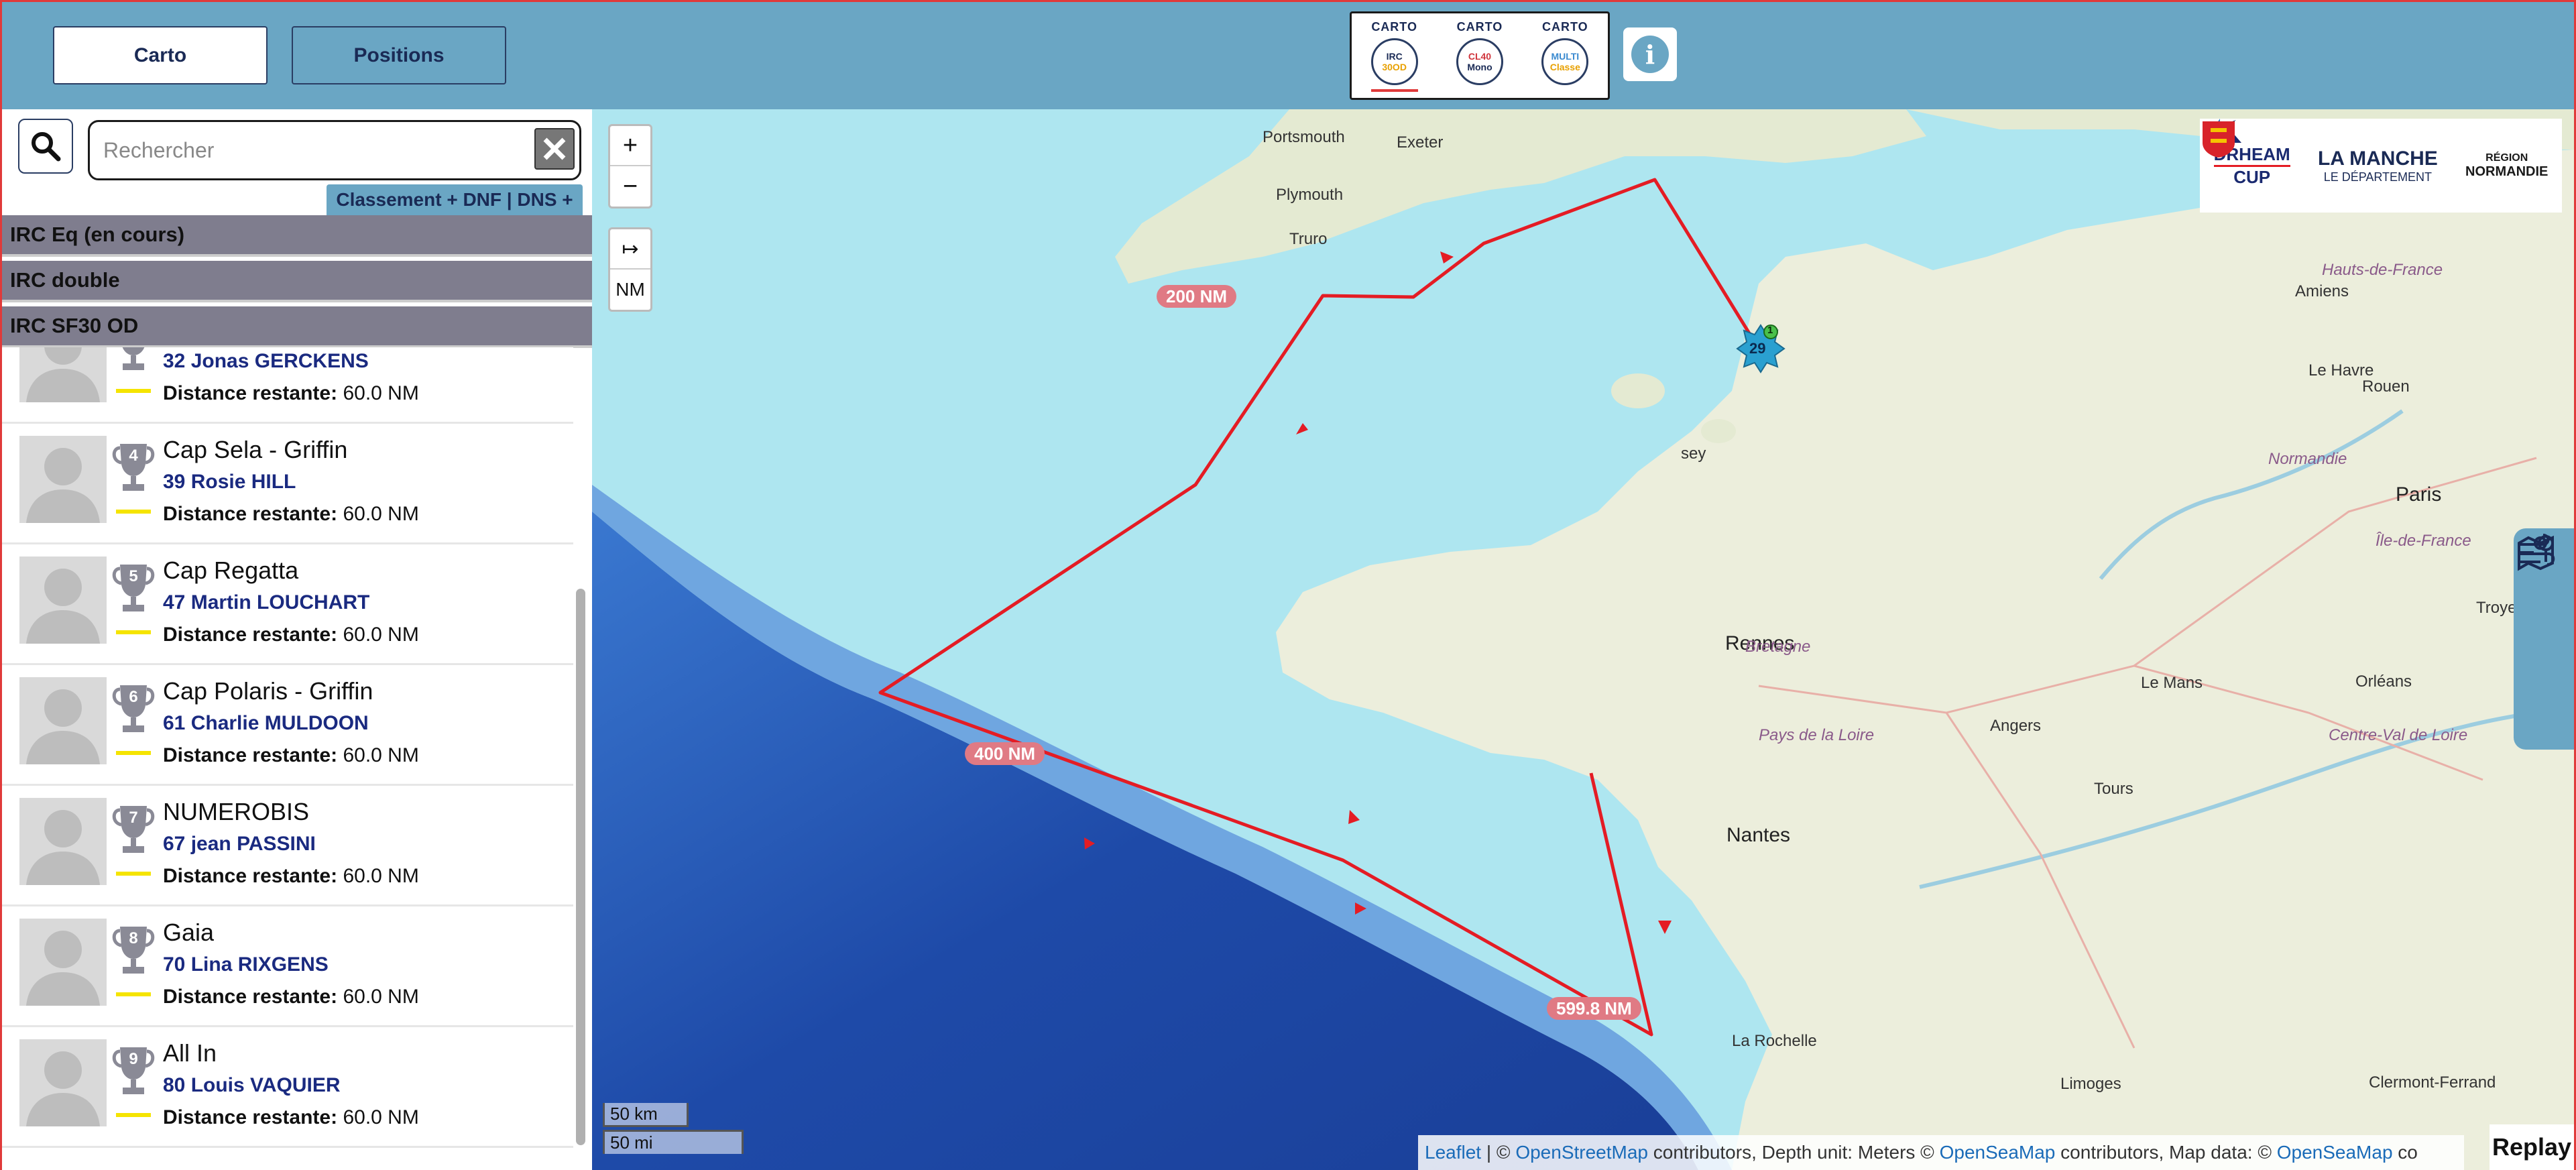 The width and height of the screenshot is (2576, 1170). What do you see at coordinates (2536, 550) in the screenshot?
I see `wind-icon` at bounding box center [2536, 550].